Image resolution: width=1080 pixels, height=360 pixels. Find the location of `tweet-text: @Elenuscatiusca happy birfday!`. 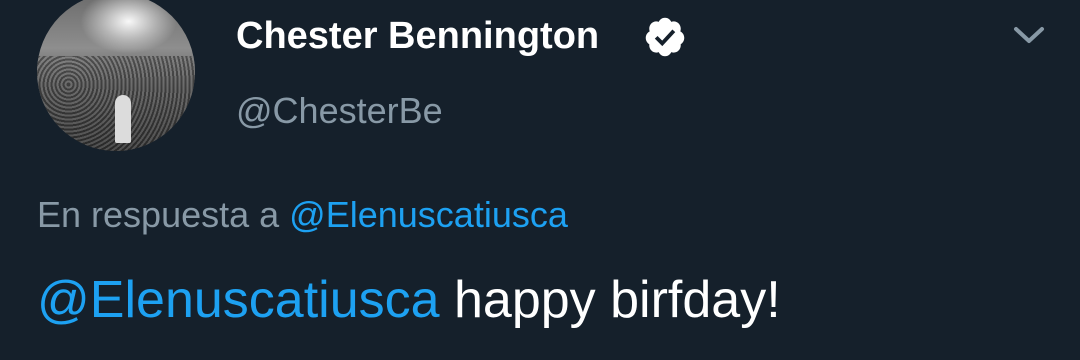

tweet-text: @Elenuscatiusca happy birfday! is located at coordinates (409, 300).